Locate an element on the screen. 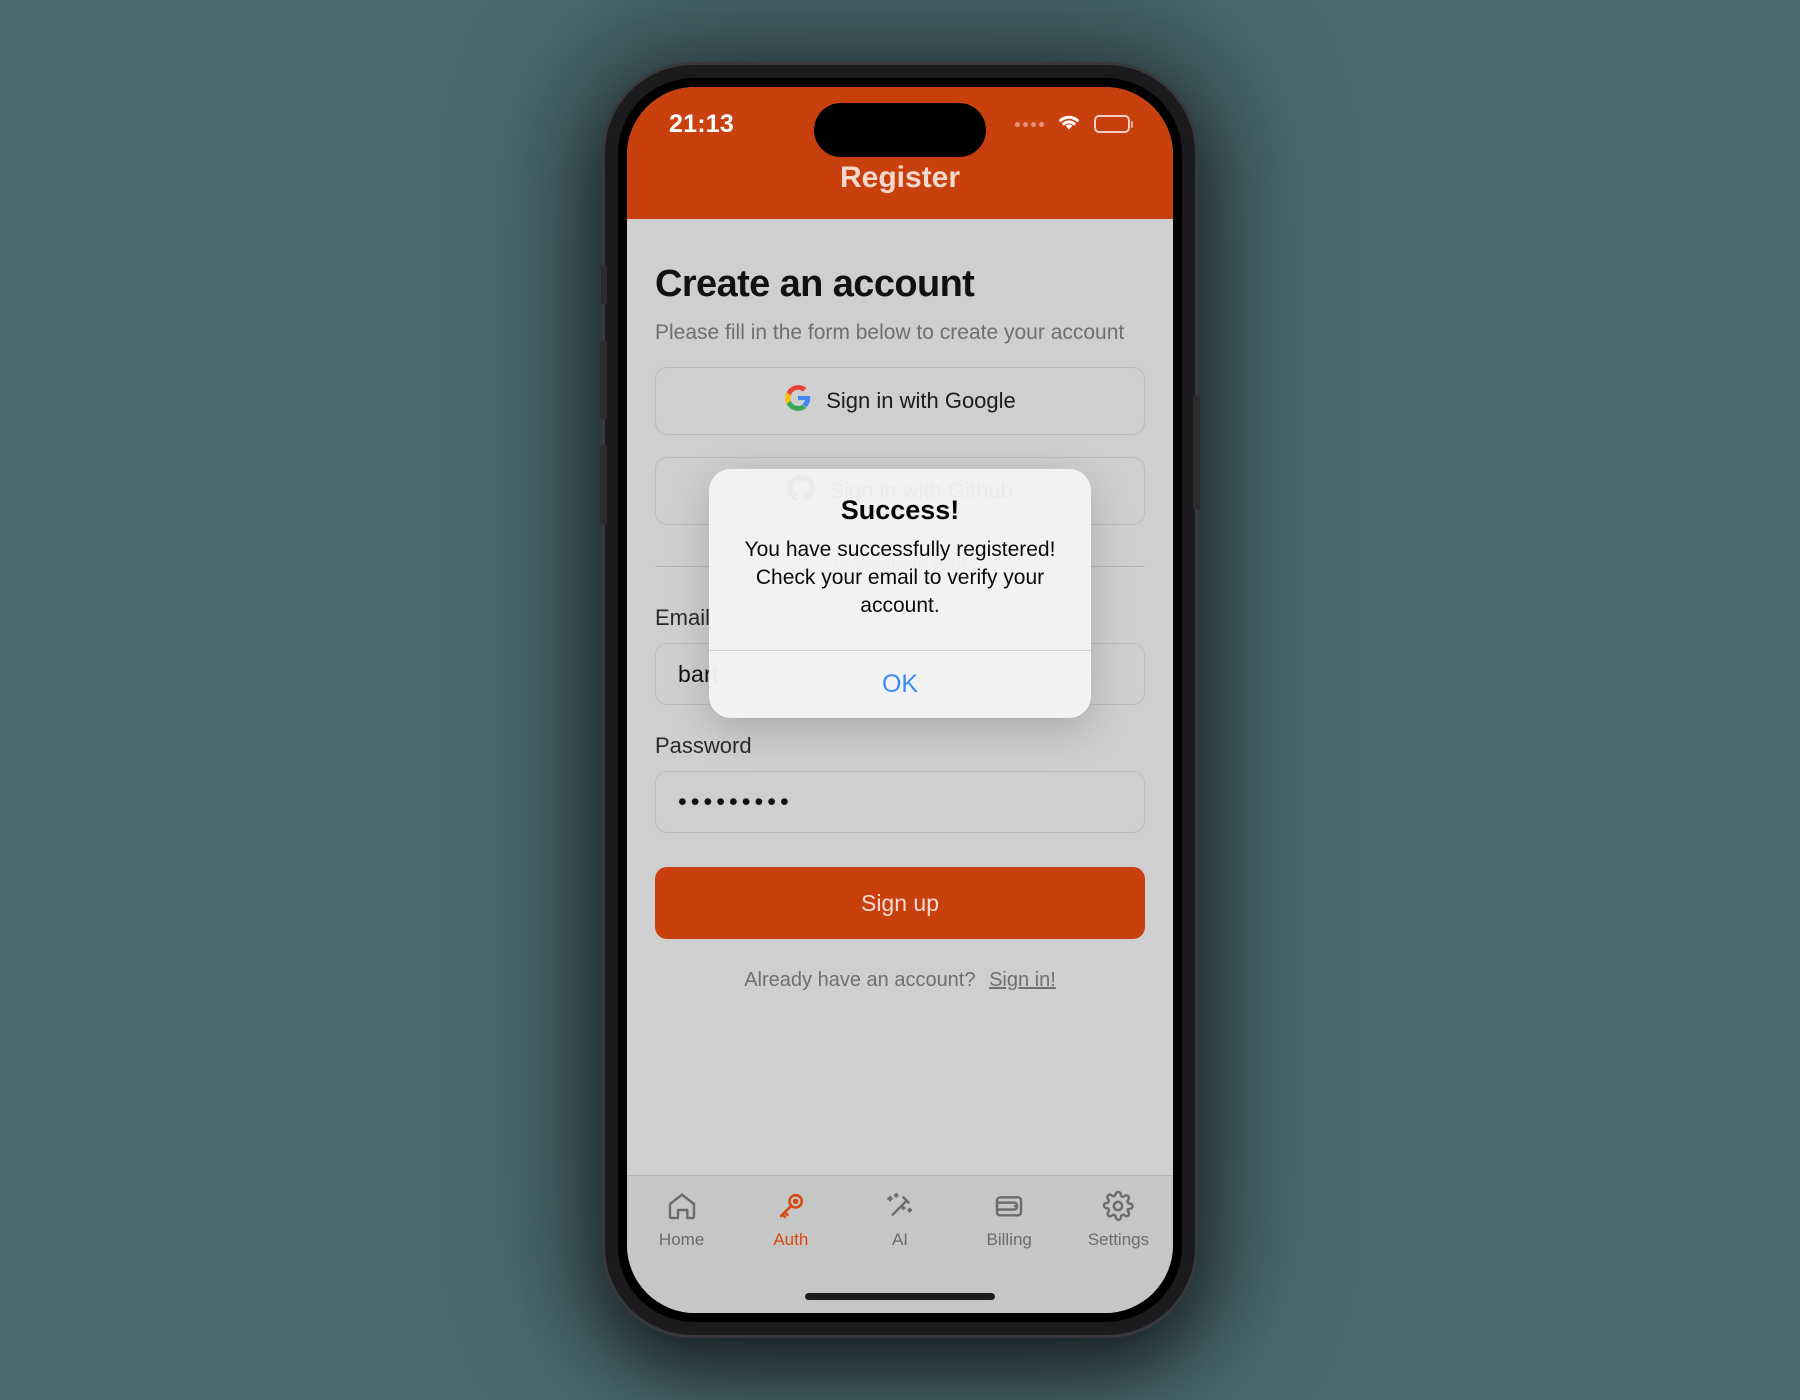 The image size is (1800, 1400). sign-up-button: Sign up is located at coordinates (900, 903).